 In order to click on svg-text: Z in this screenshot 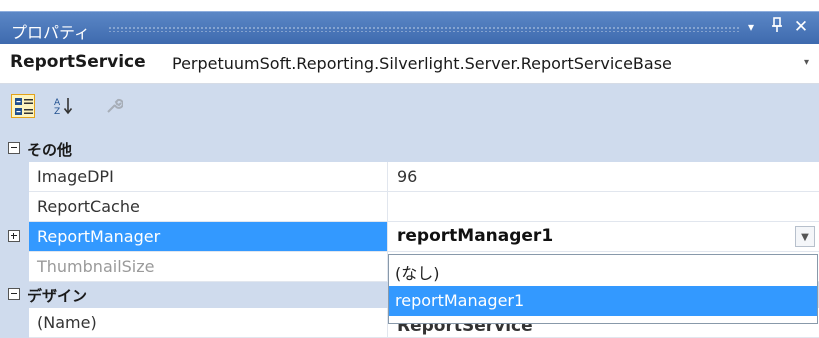, I will do `click(57, 111)`.